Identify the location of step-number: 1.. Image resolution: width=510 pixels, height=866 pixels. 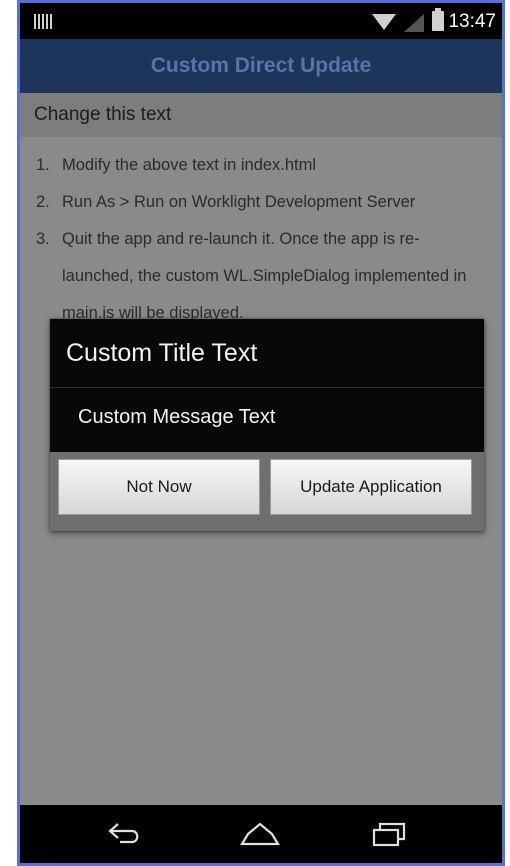
(43, 165).